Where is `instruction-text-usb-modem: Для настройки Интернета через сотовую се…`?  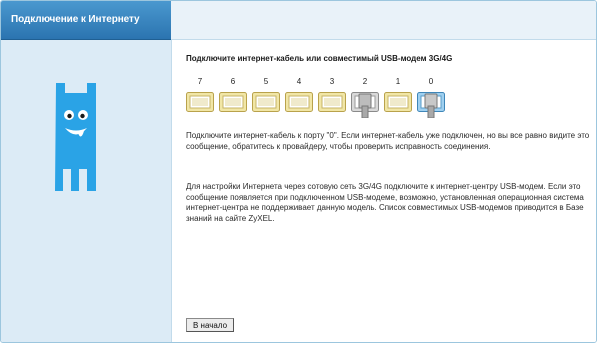 instruction-text-usb-modem: Для настройки Интернета через сотовую се… is located at coordinates (385, 202).